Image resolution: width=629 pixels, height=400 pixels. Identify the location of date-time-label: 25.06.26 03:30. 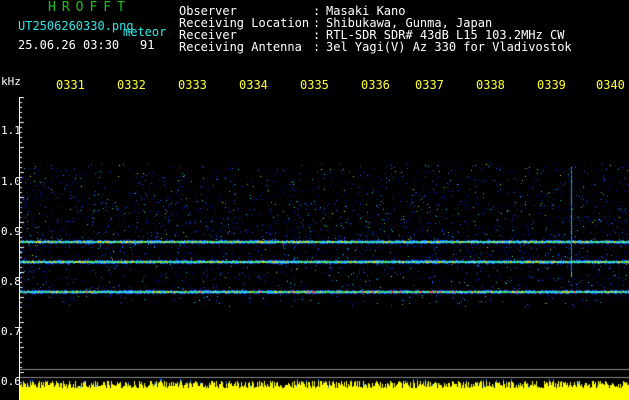
(69, 45).